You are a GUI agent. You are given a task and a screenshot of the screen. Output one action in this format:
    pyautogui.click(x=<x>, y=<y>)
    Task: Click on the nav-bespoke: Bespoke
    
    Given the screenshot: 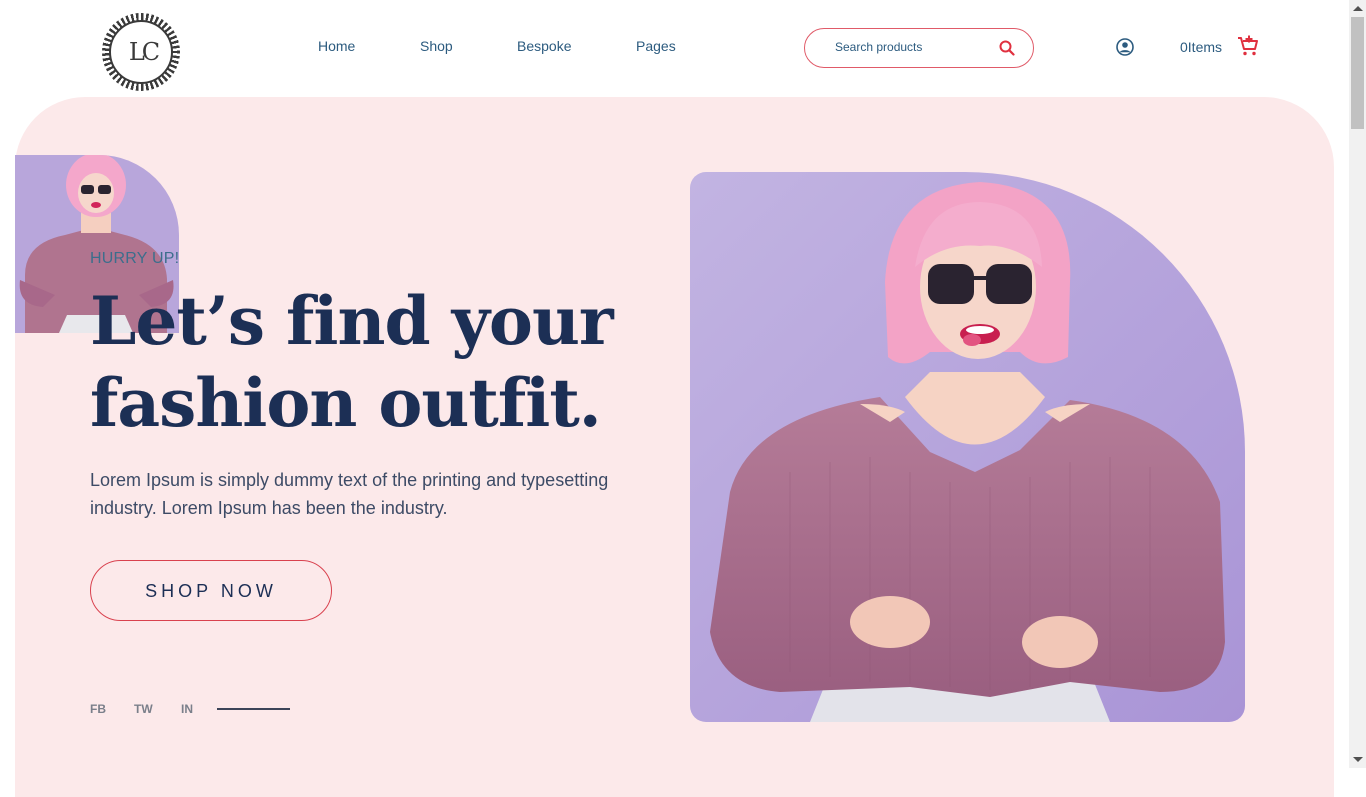 What is the action you would take?
    pyautogui.click(x=544, y=46)
    